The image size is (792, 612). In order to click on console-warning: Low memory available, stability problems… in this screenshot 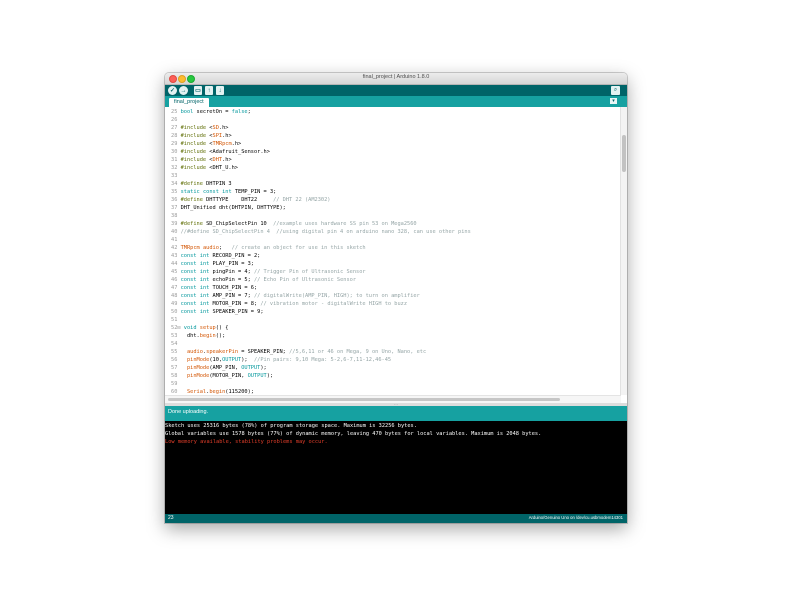, I will do `click(246, 442)`.